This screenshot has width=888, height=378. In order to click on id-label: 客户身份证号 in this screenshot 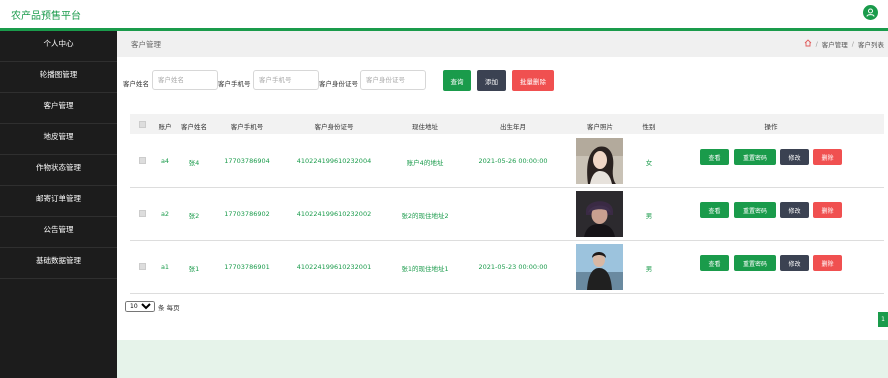, I will do `click(338, 84)`.